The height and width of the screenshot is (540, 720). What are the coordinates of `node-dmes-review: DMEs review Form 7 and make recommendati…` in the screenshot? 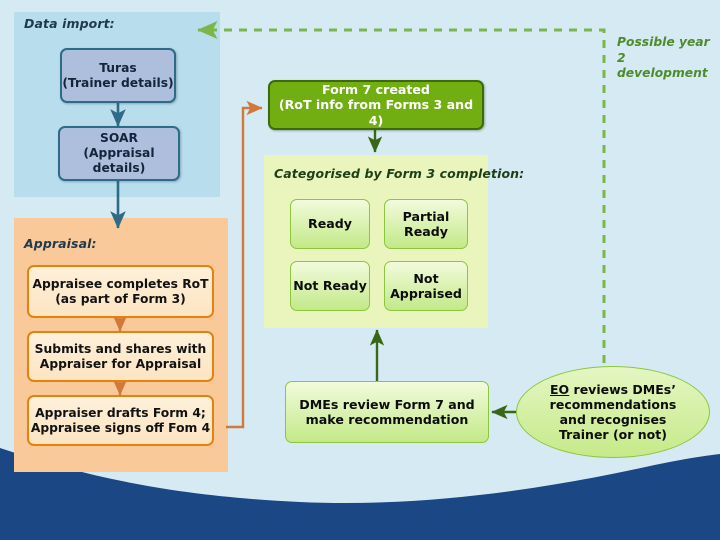 It's located at (387, 412).